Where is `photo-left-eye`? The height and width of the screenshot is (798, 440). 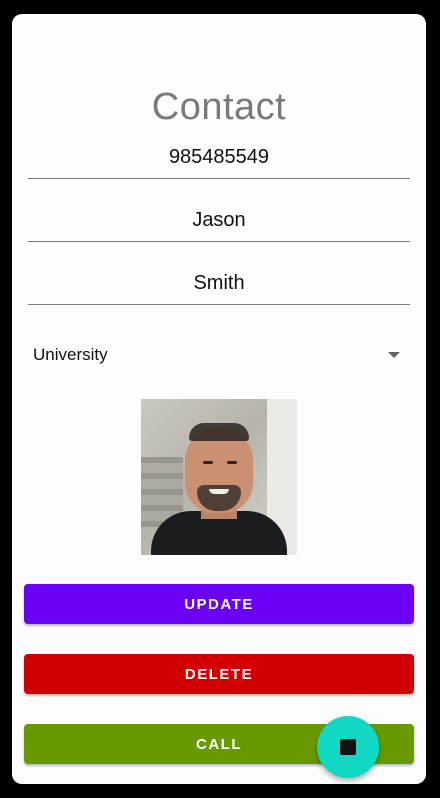
photo-left-eye is located at coordinates (208, 462).